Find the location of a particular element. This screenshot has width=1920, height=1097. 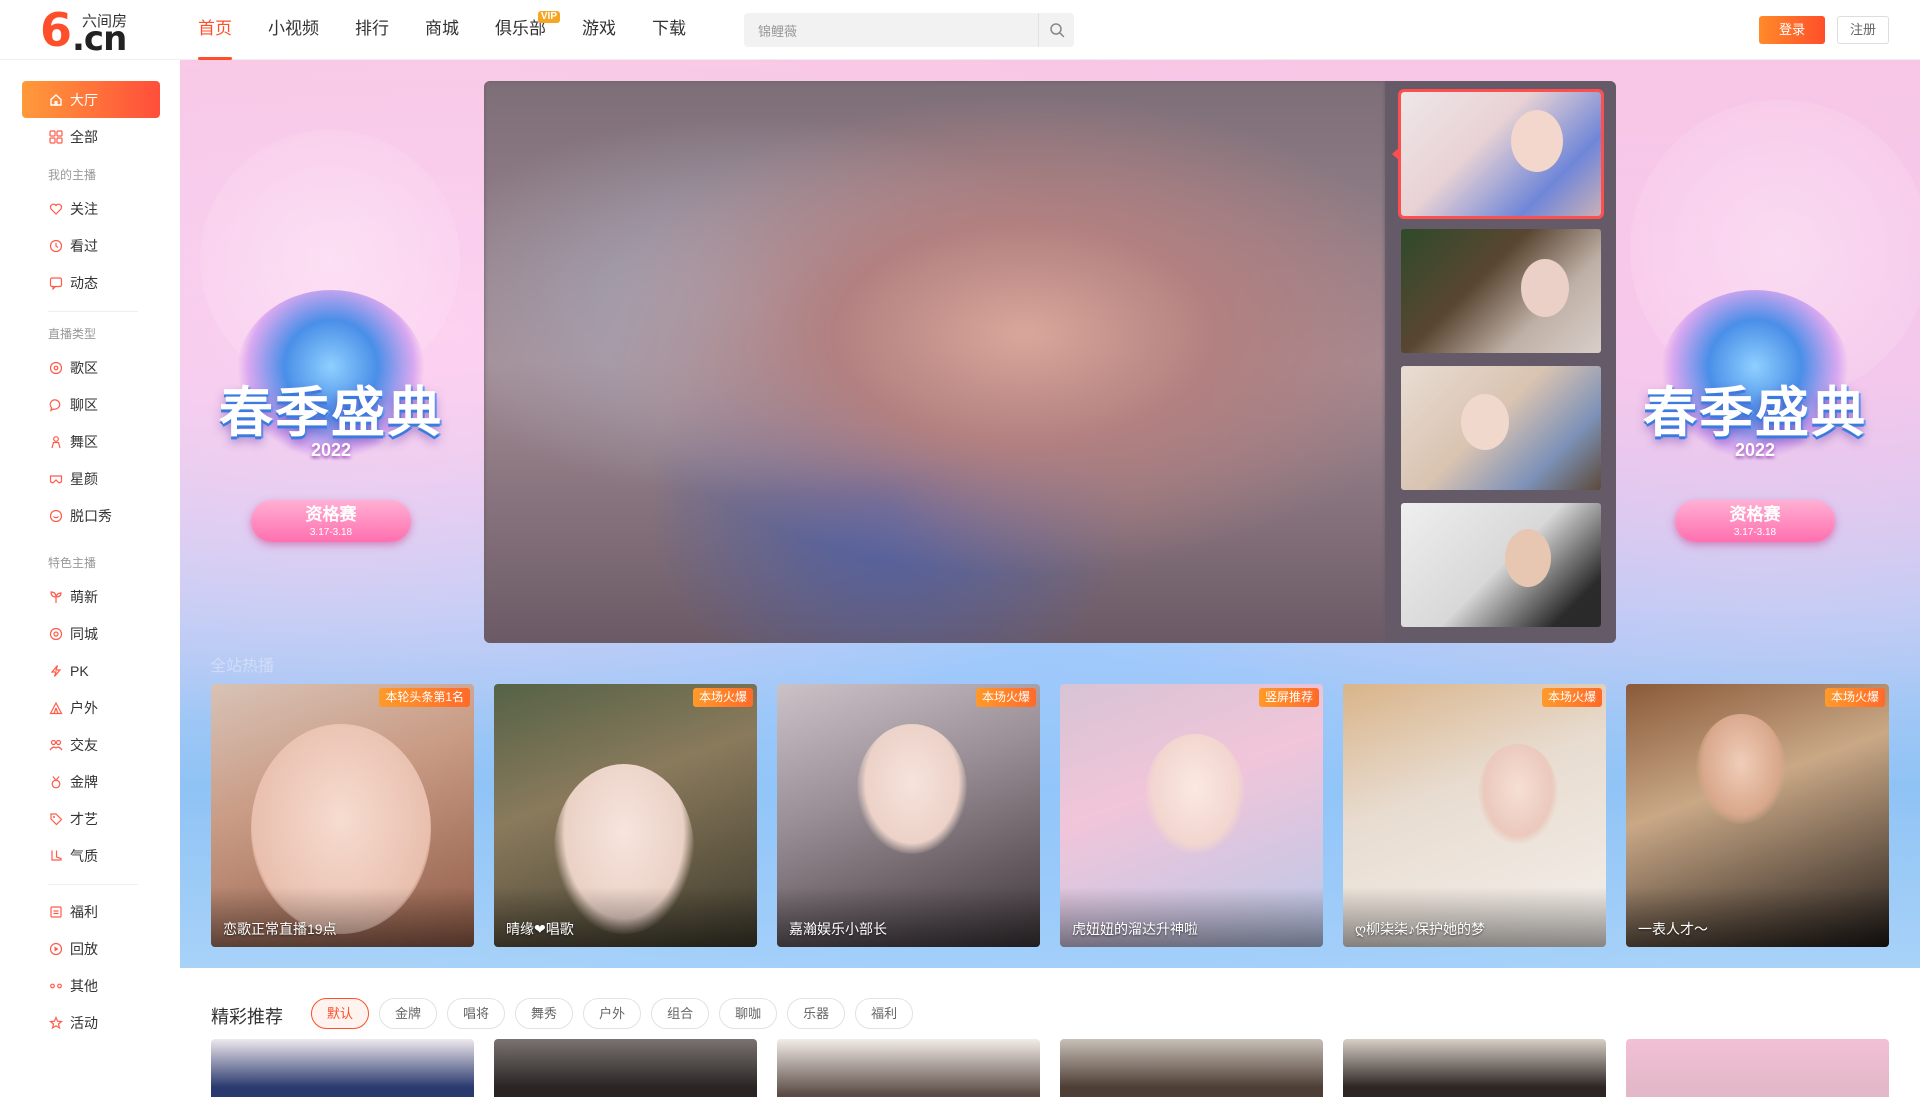

mic-icon is located at coordinates (56, 516).